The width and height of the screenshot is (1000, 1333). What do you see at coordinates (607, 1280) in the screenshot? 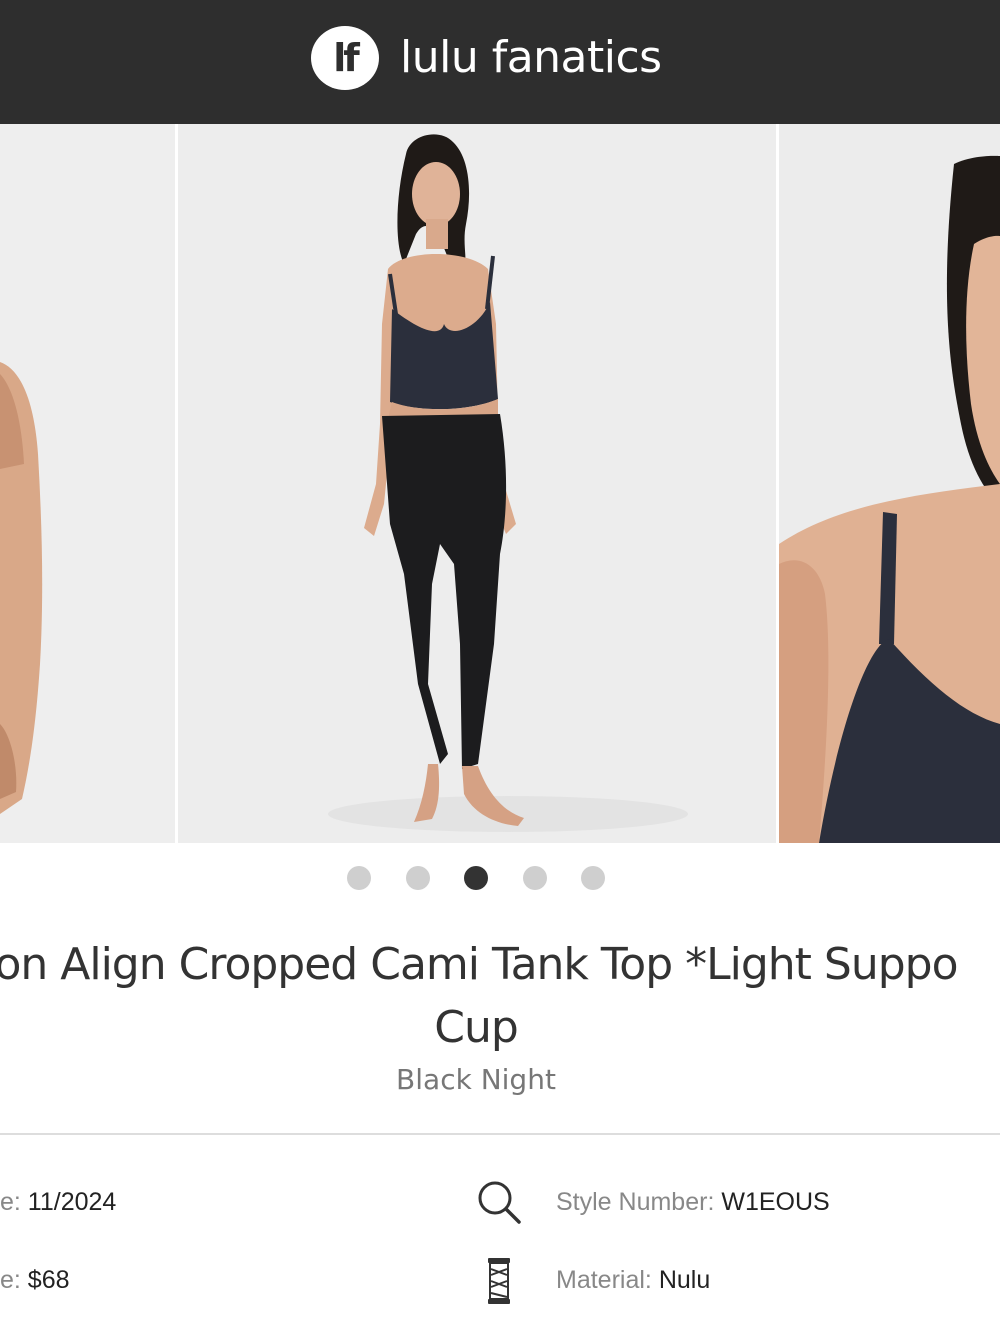
I see `detail-label: Material:` at bounding box center [607, 1280].